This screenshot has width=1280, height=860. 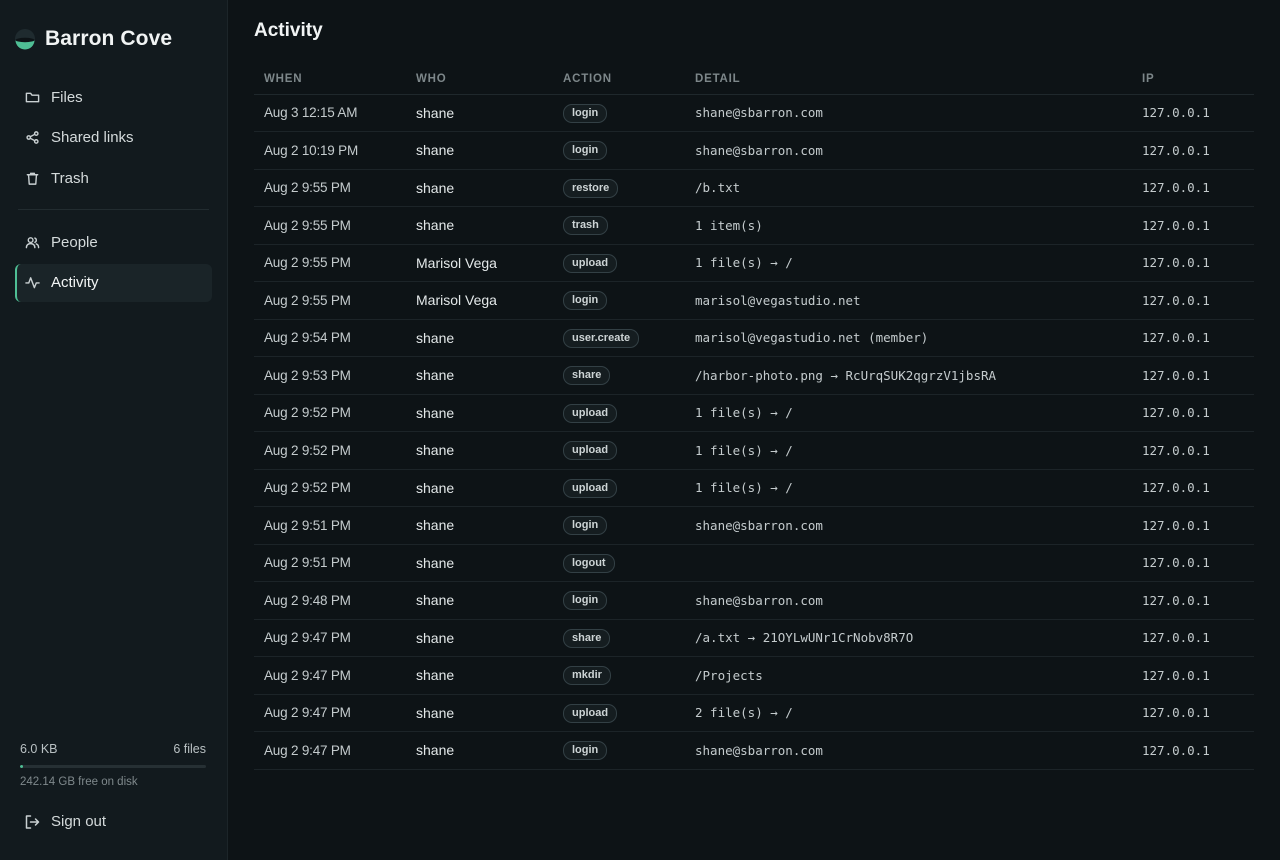 I want to click on sidebar-nav: Files Shared links Trash People Activity, so click(x=113, y=191).